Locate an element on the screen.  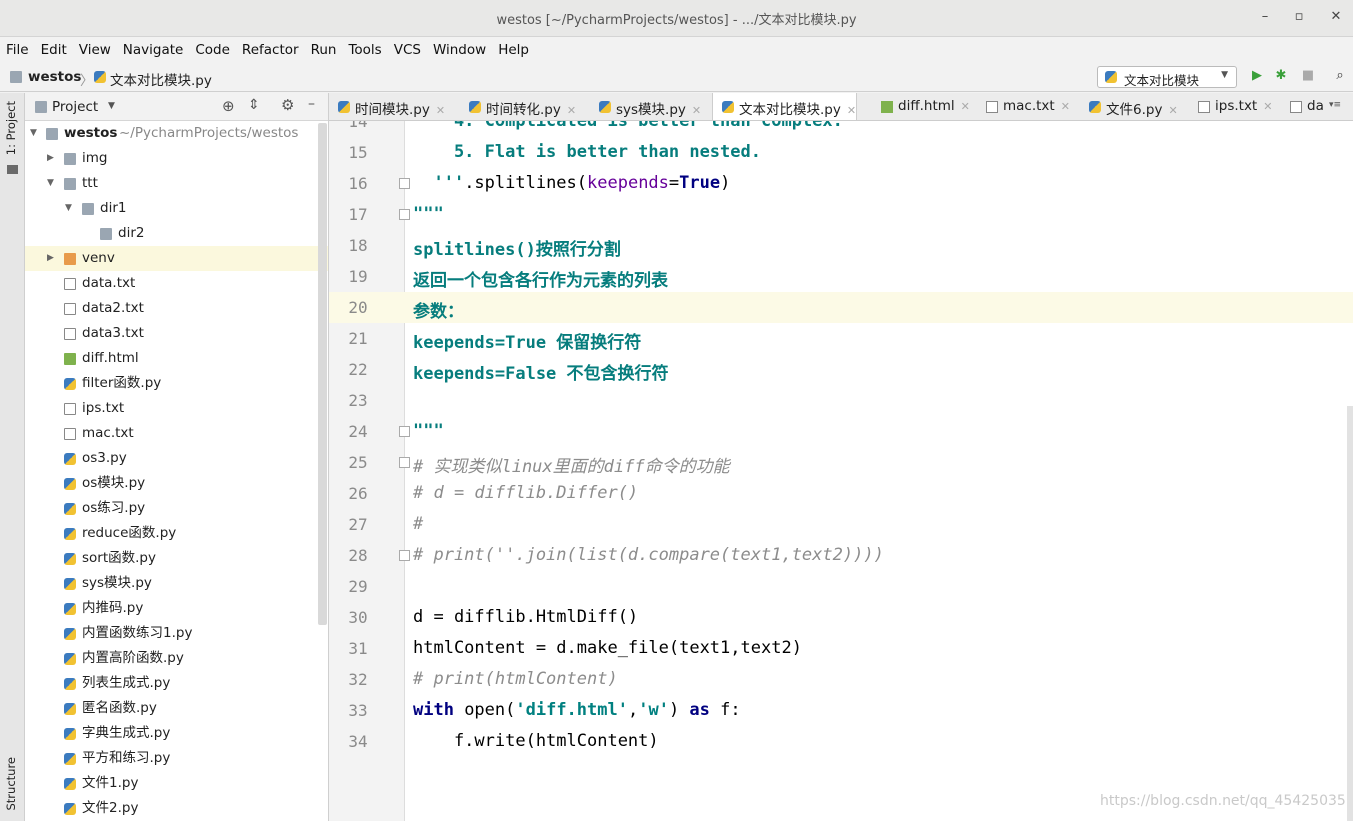
tree-item: diff.html is located at coordinates (176, 358).